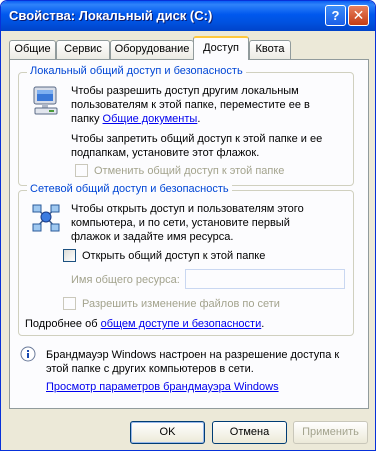 This screenshot has height=451, width=376. I want to click on tab-strip: Общие Сервис Оборудование Доступ Квота, so click(189, 48).